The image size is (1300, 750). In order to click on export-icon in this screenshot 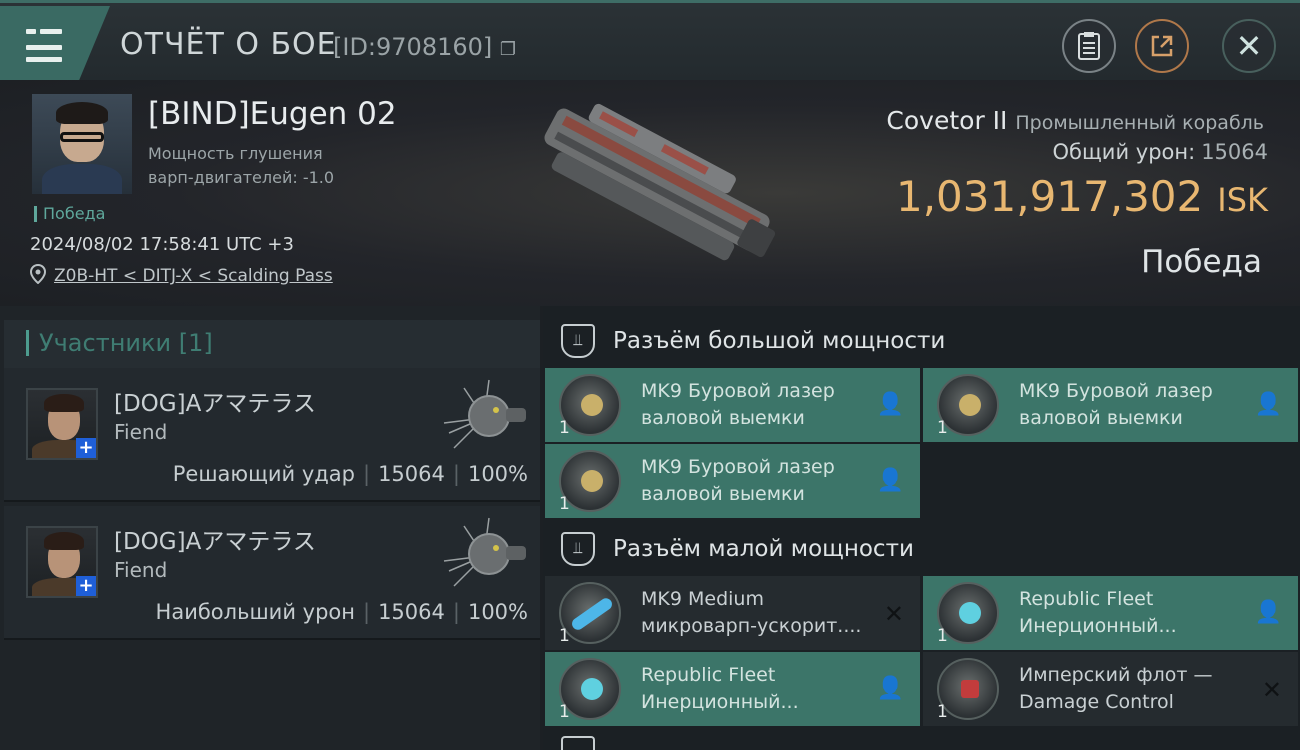, I will do `click(1162, 46)`.